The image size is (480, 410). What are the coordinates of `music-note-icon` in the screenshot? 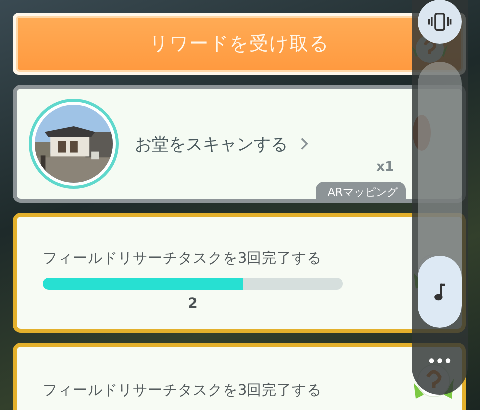 It's located at (440, 292).